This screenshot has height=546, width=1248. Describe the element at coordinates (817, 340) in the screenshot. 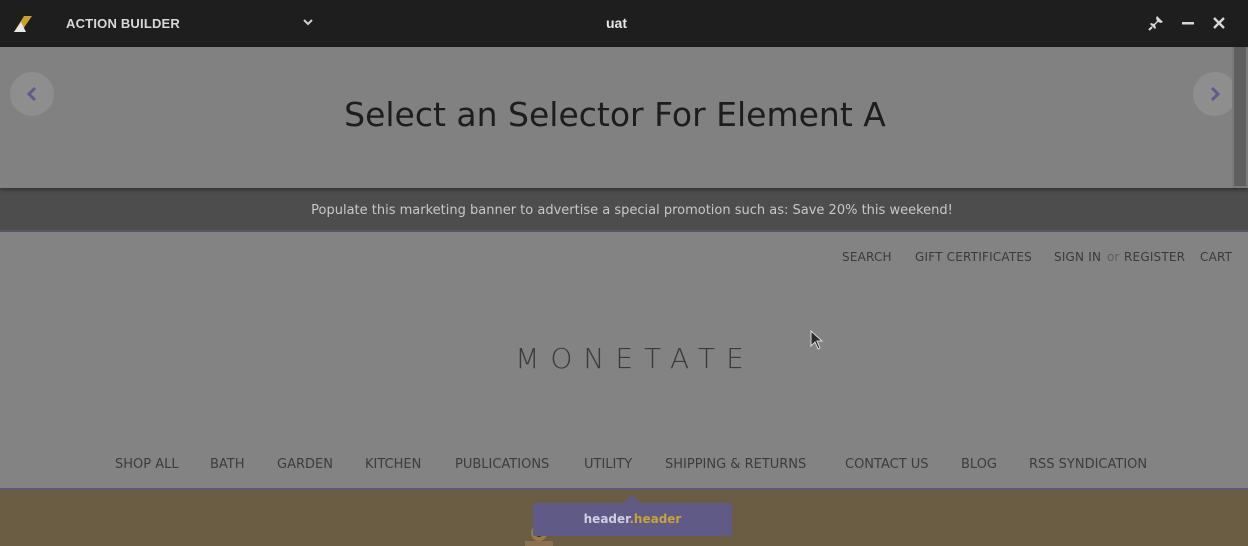

I see `mouse-cursor-icon` at that location.